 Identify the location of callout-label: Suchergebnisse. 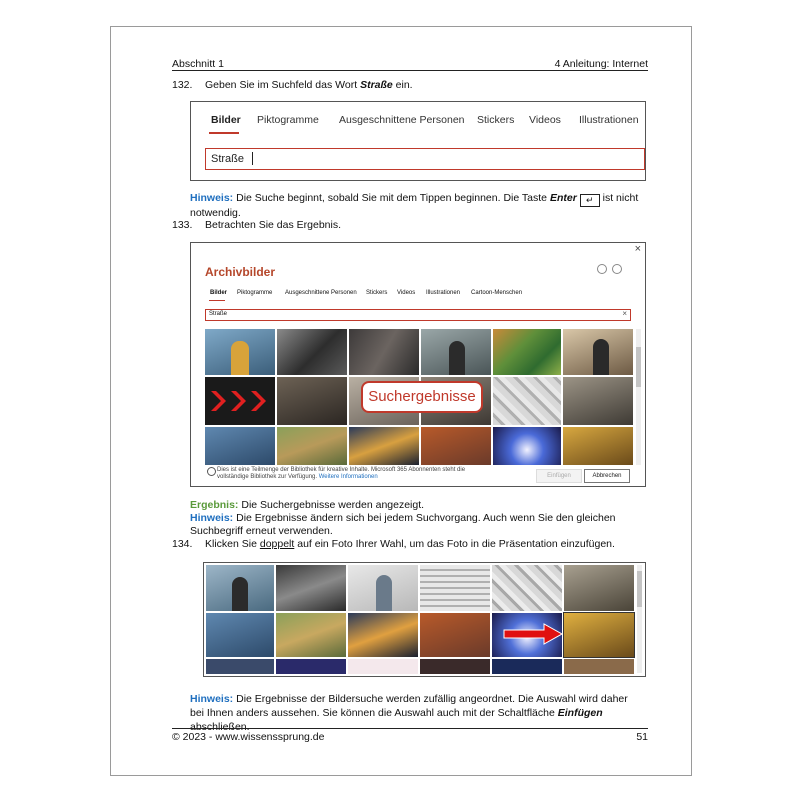
(422, 397).